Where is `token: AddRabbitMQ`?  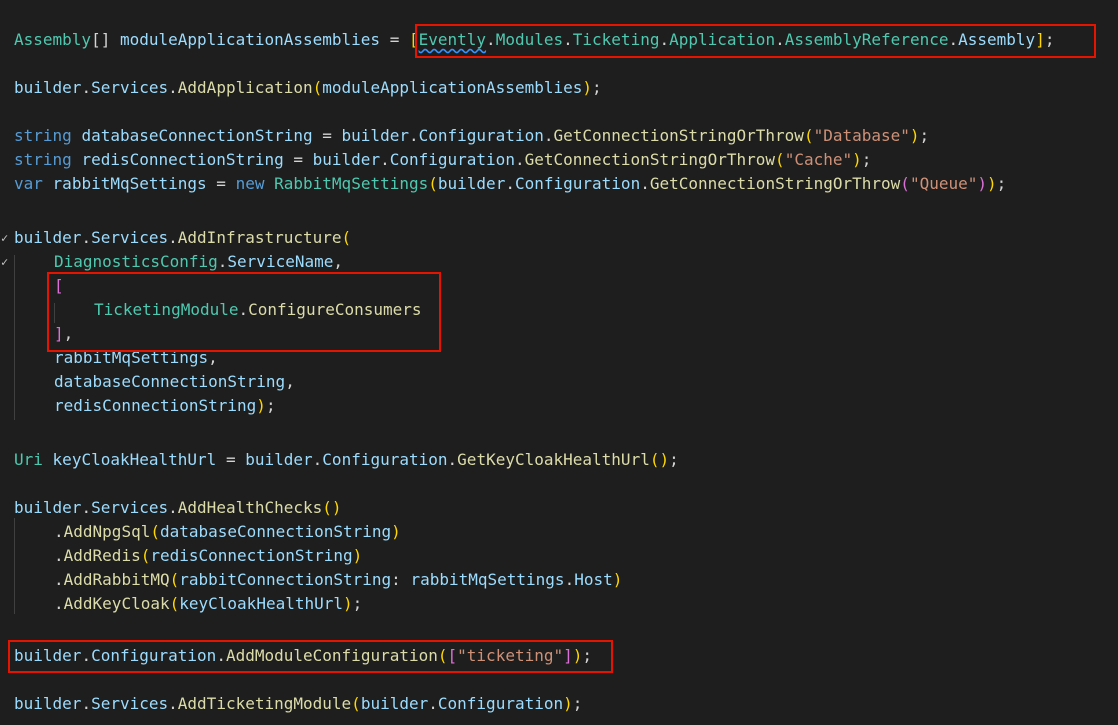
token: AddRabbitMQ is located at coordinates (116, 579).